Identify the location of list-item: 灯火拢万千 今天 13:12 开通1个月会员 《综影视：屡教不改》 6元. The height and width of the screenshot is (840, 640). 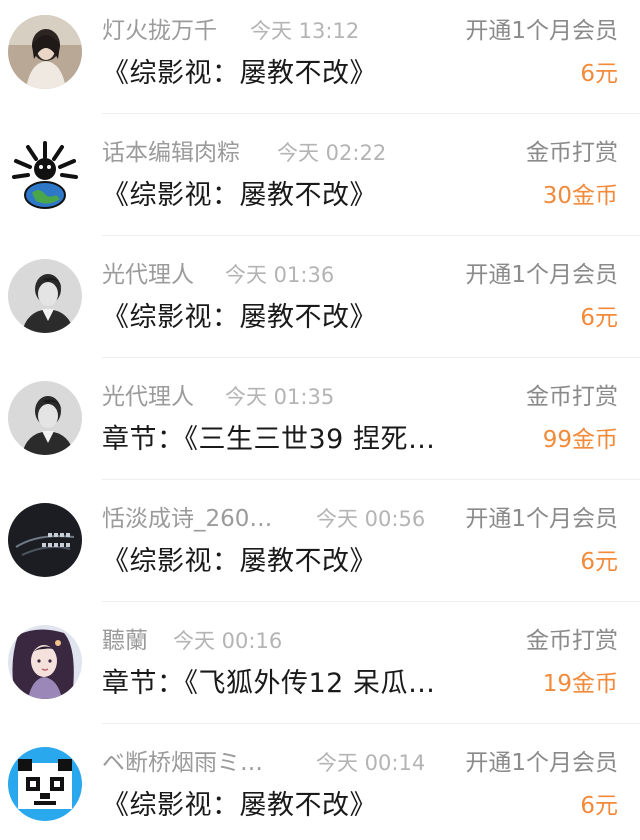
(320, 60).